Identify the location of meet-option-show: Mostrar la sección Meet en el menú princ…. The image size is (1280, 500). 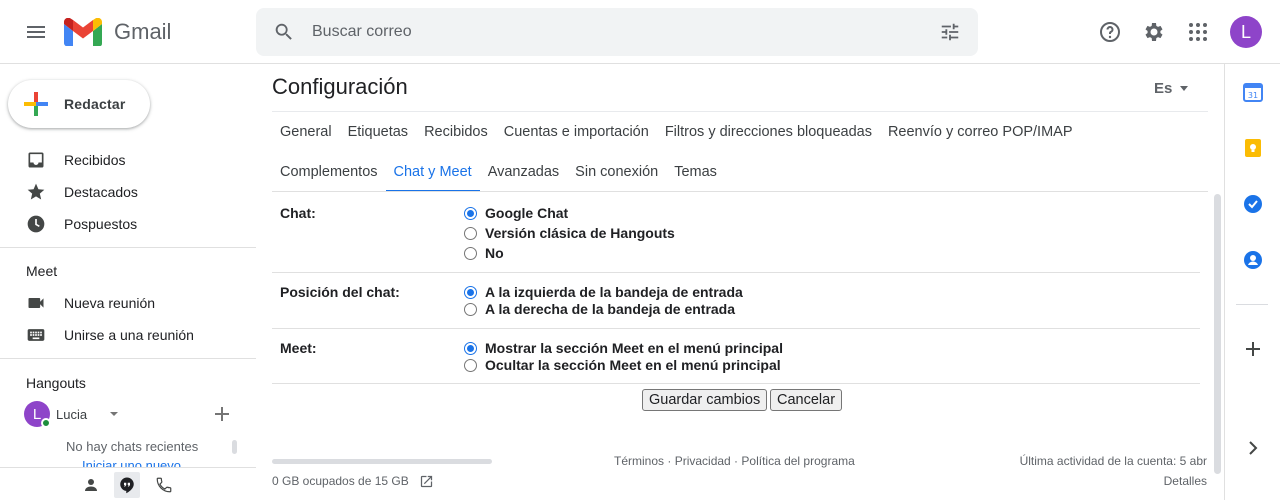
(623, 348).